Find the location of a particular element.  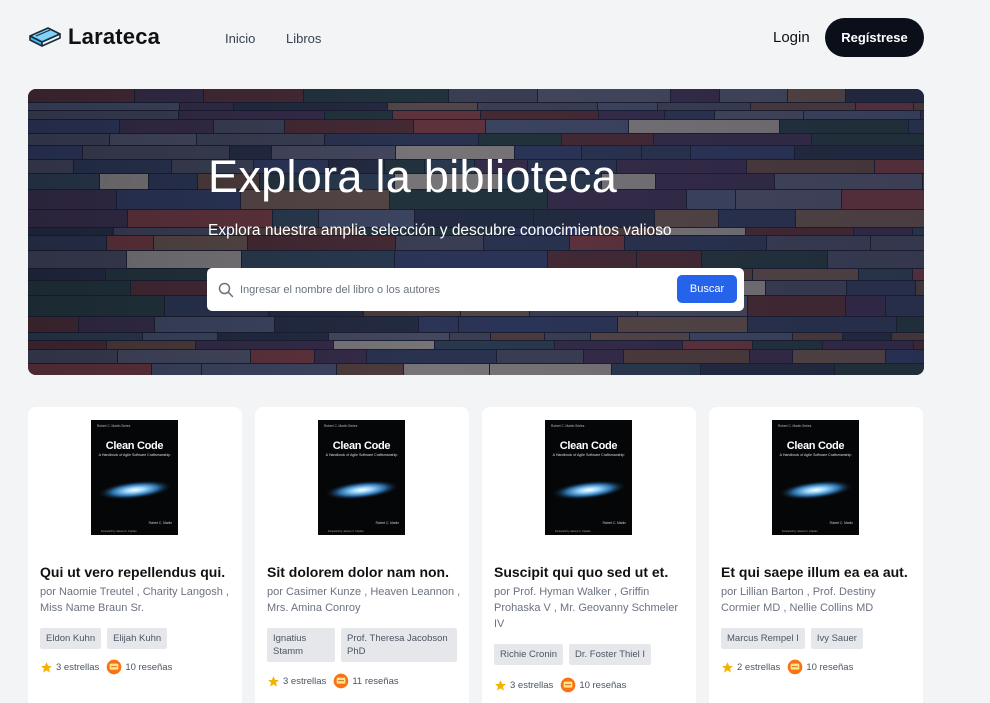

tag: Ivy Sauer is located at coordinates (836, 638).